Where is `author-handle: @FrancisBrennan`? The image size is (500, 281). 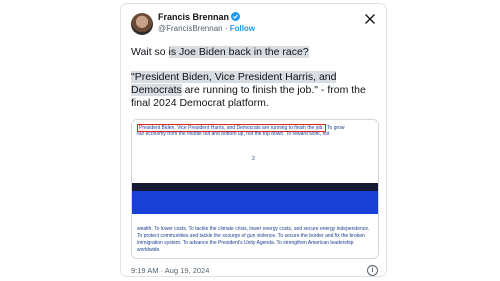 author-handle: @FrancisBrennan is located at coordinates (190, 28).